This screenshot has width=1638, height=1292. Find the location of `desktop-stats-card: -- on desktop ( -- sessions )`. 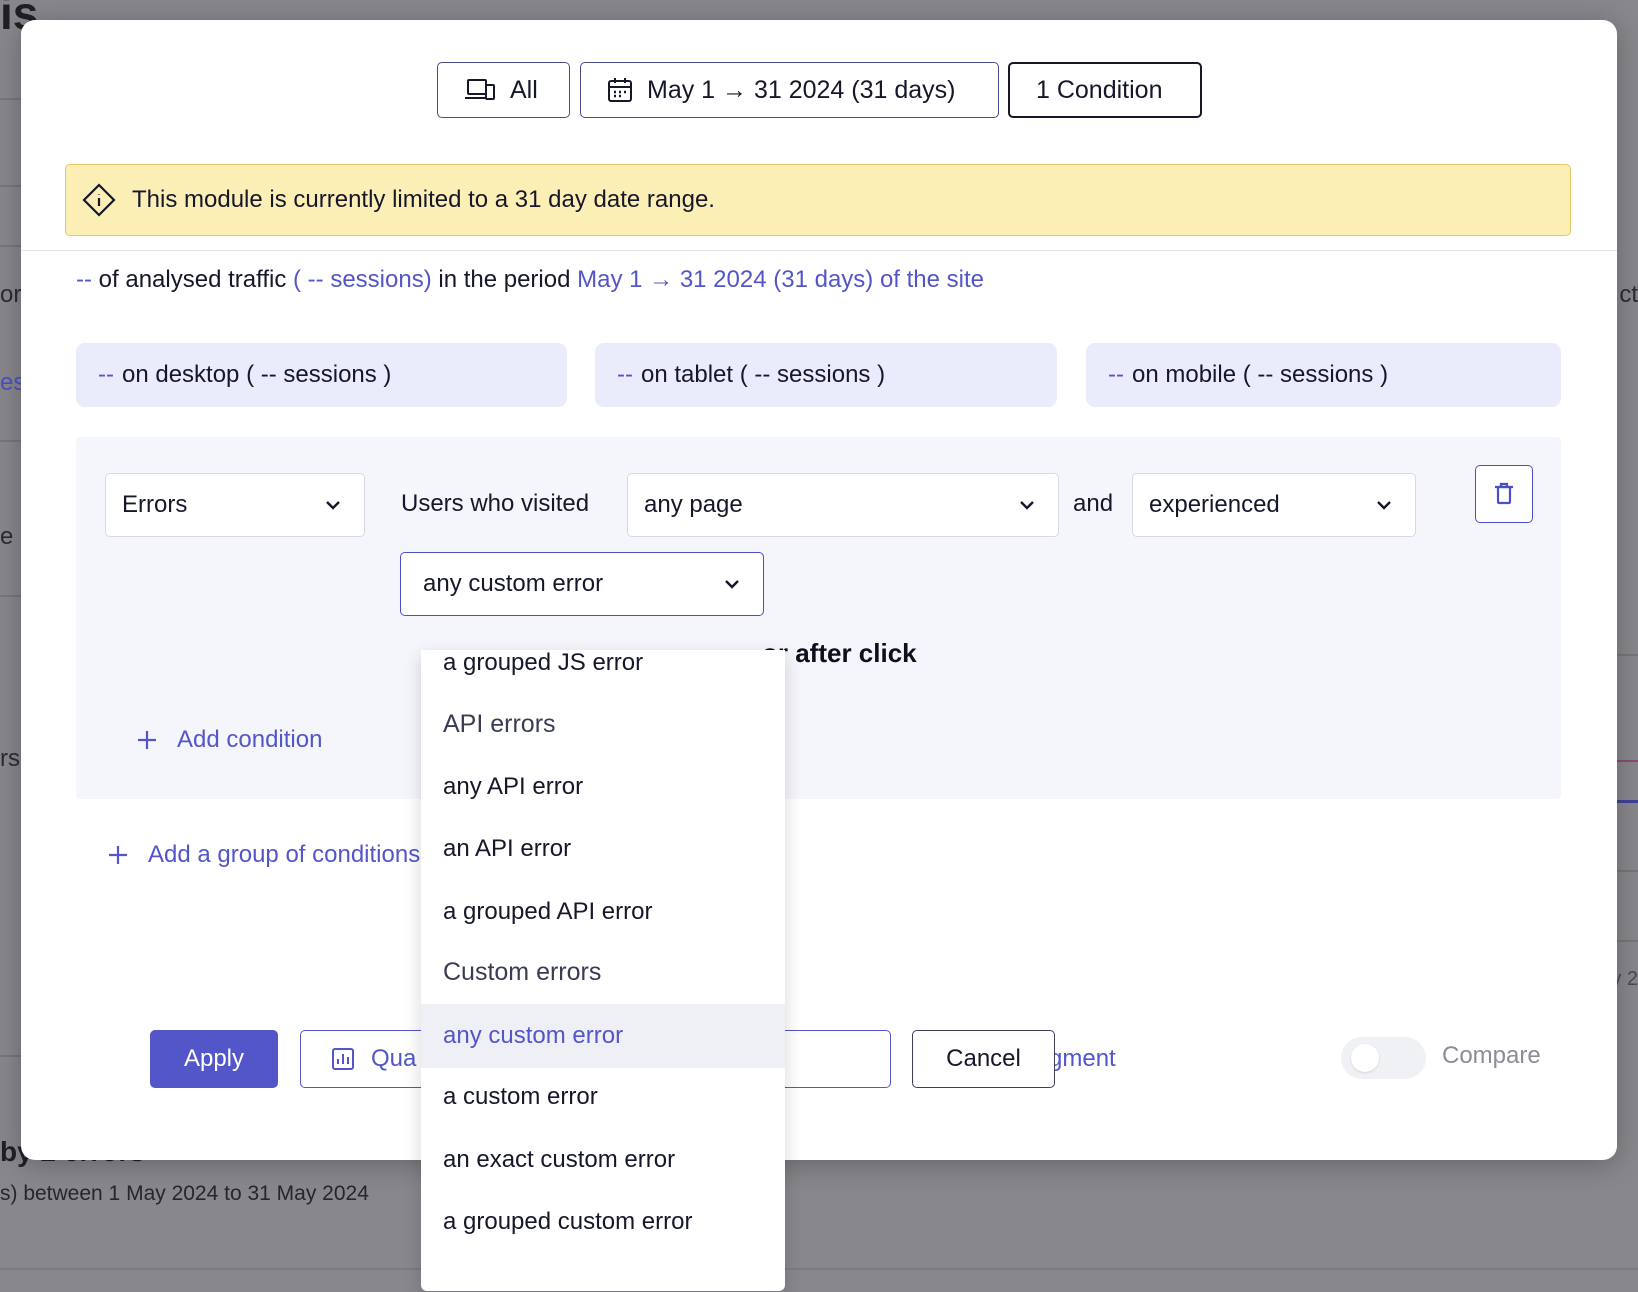

desktop-stats-card: -- on desktop ( -- sessions ) is located at coordinates (321, 375).